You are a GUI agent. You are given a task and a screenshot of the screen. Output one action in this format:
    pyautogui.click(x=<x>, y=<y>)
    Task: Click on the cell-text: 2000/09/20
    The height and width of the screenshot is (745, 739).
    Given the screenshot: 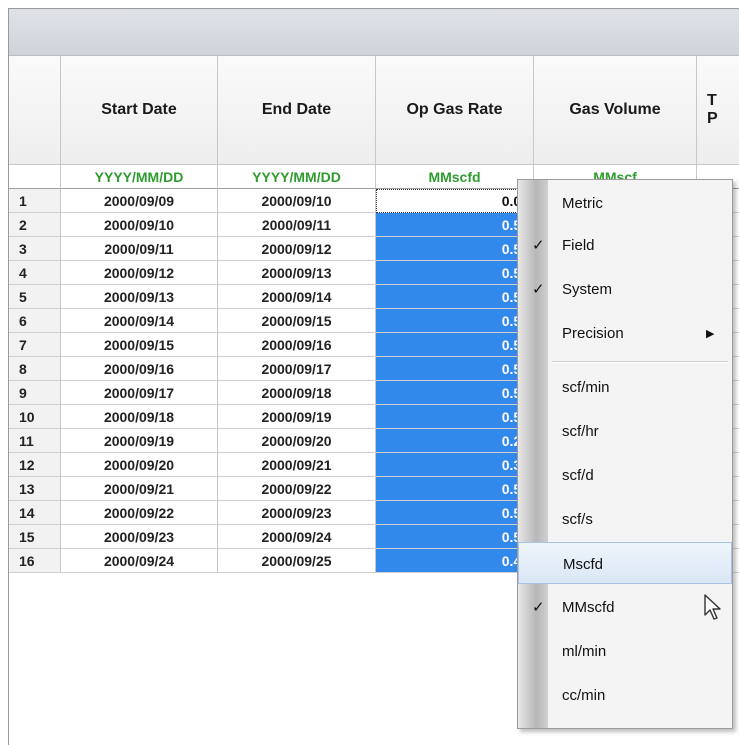 What is the action you would take?
    pyautogui.click(x=296, y=440)
    